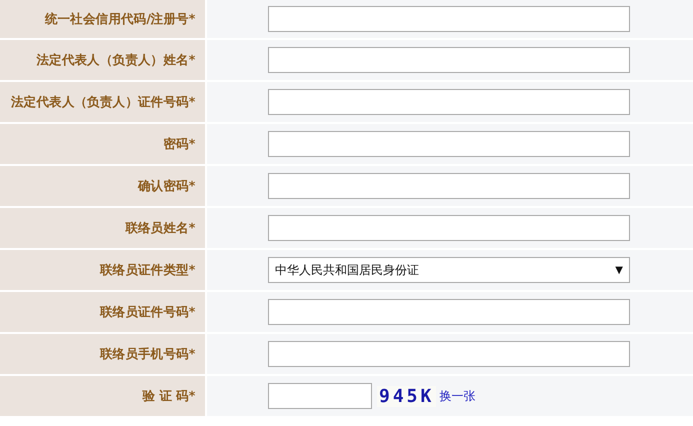  I want to click on field-label: 验 证 码*, so click(168, 396).